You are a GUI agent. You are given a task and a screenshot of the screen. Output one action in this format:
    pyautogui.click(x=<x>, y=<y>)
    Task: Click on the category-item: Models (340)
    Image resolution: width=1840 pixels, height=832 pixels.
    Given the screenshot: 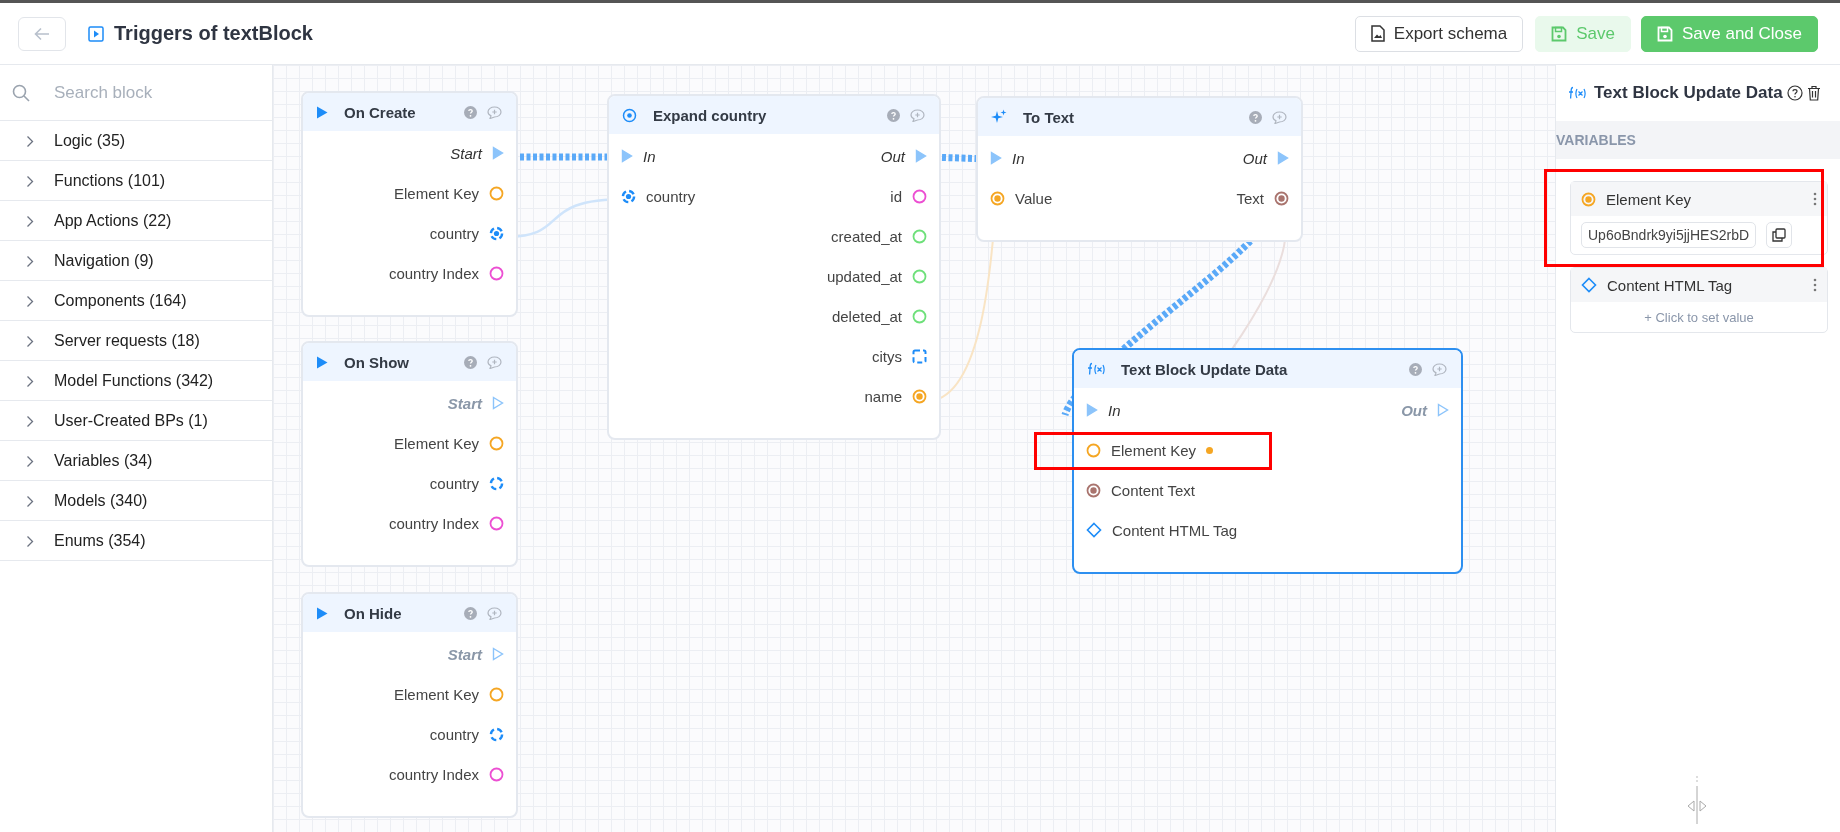 What is the action you would take?
    pyautogui.click(x=136, y=501)
    